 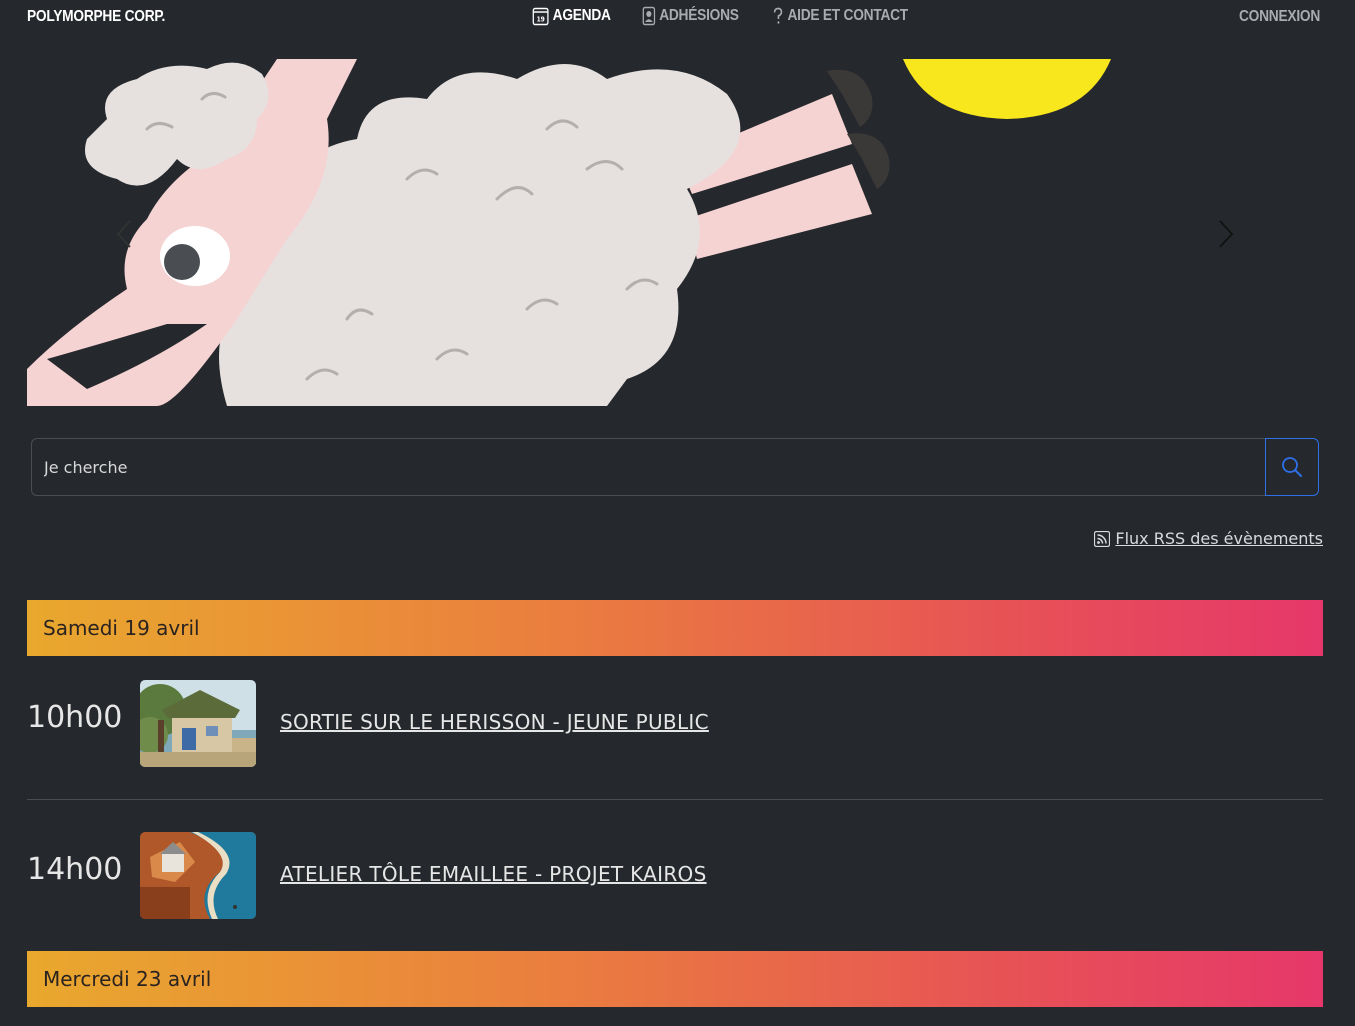 I want to click on day-header: Mercredi 23 avril, so click(x=675, y=979).